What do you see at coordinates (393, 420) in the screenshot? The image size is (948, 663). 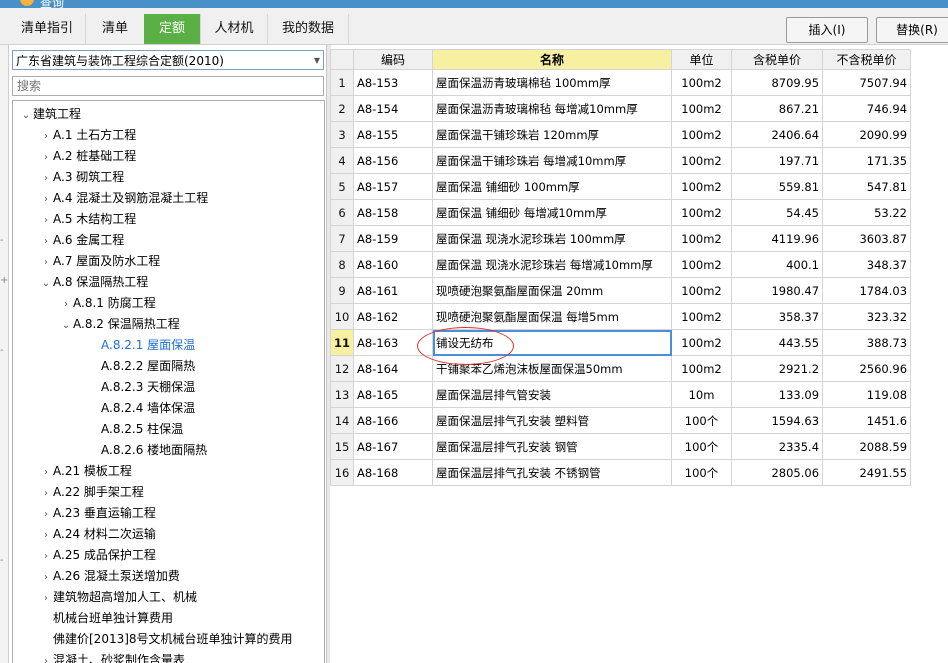 I see `cell-code: A8-166` at bounding box center [393, 420].